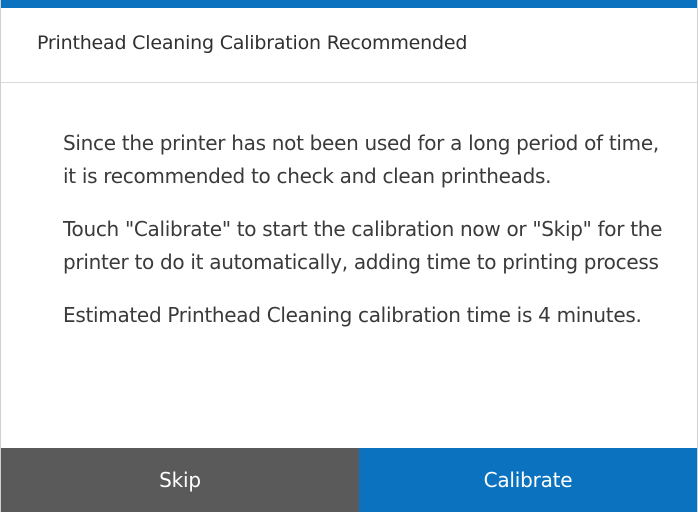 Image resolution: width=698 pixels, height=512 pixels. I want to click on calibrate-button-label: Calibrate, so click(528, 480).